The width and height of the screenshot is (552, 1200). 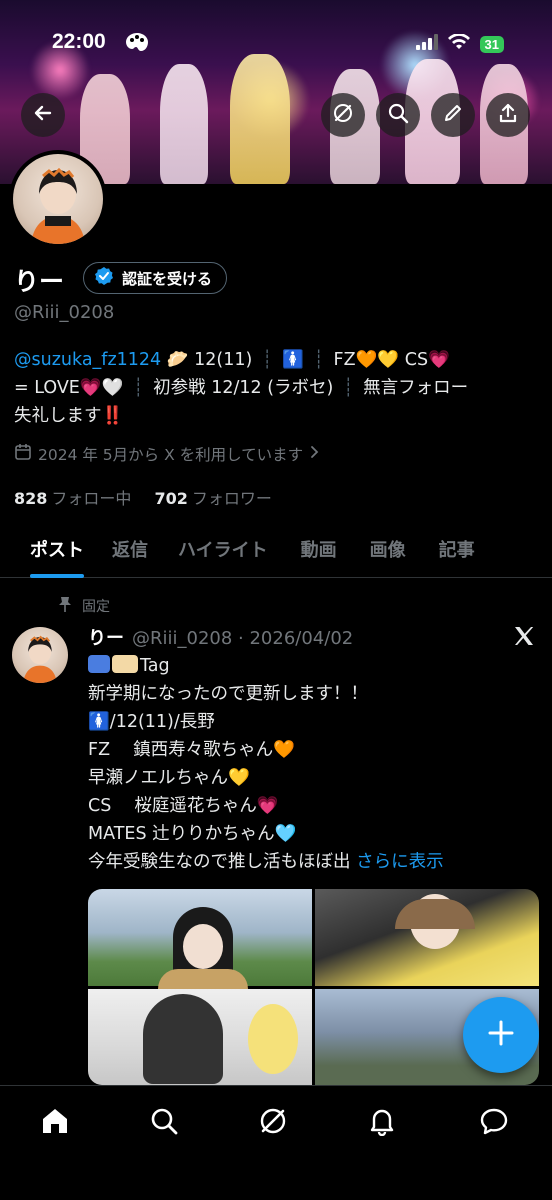 I want to click on following-count: 828, so click(x=31, y=498).